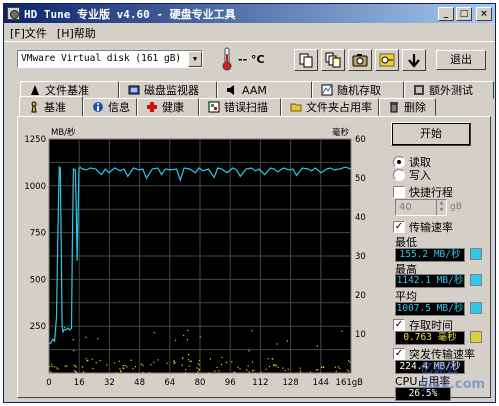 The height and width of the screenshot is (406, 499). I want to click on transfer-rate-option: ✓ 传输速率, so click(423, 227).